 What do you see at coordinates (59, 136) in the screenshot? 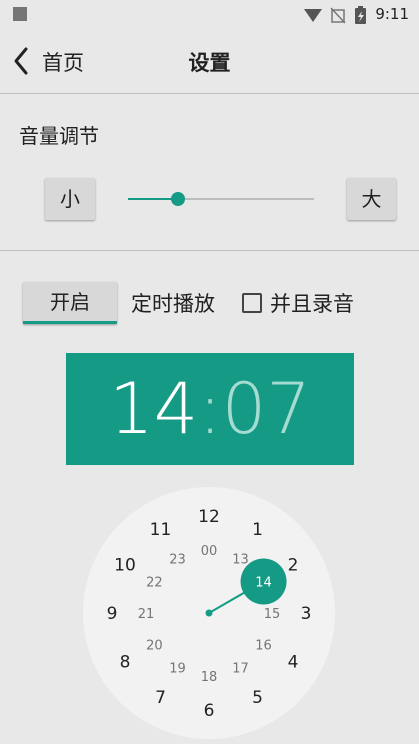
I see `volume-title: 音量调节` at bounding box center [59, 136].